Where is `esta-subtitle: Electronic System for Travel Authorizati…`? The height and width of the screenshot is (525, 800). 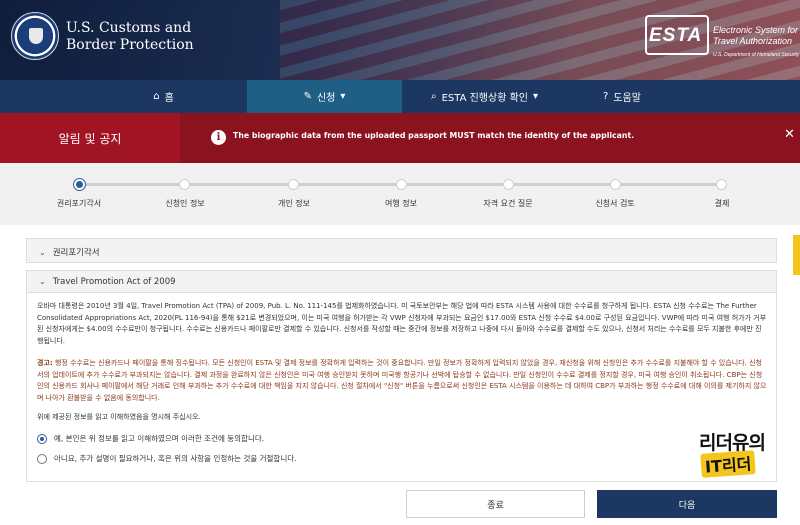 esta-subtitle: Electronic System for Travel Authorizati… is located at coordinates (756, 35).